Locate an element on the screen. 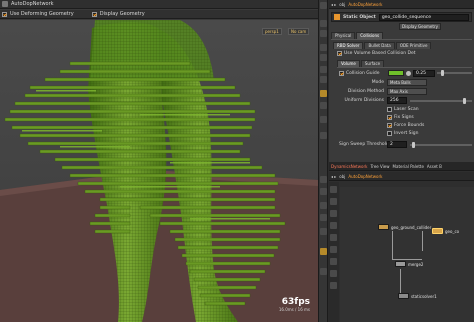 This screenshot has height=322, width=474. pose-icon is located at coordinates (323, 251).